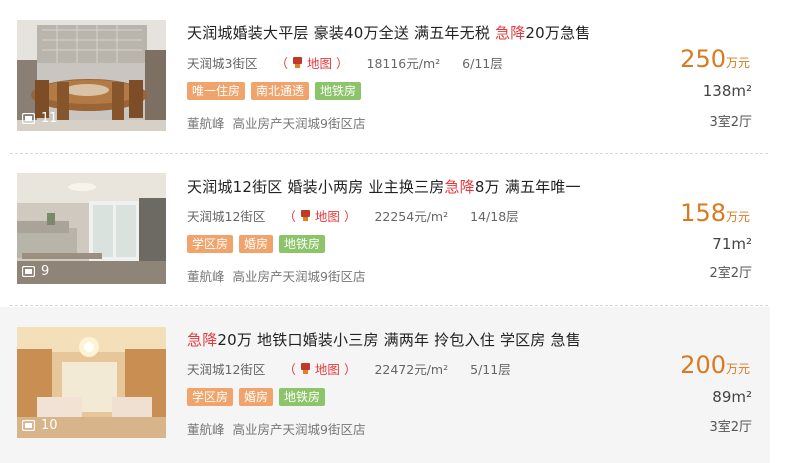  I want to click on unit-price: 18116元/m², so click(403, 63).